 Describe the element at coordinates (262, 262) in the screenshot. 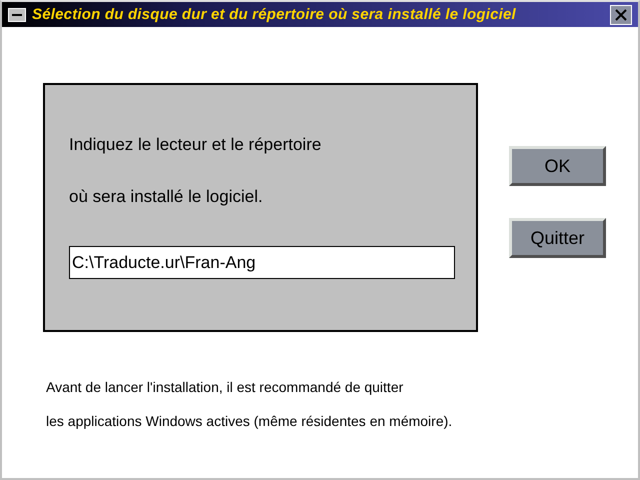

I see `path-field: C:\Traducte.ur\Fran-Ang` at that location.